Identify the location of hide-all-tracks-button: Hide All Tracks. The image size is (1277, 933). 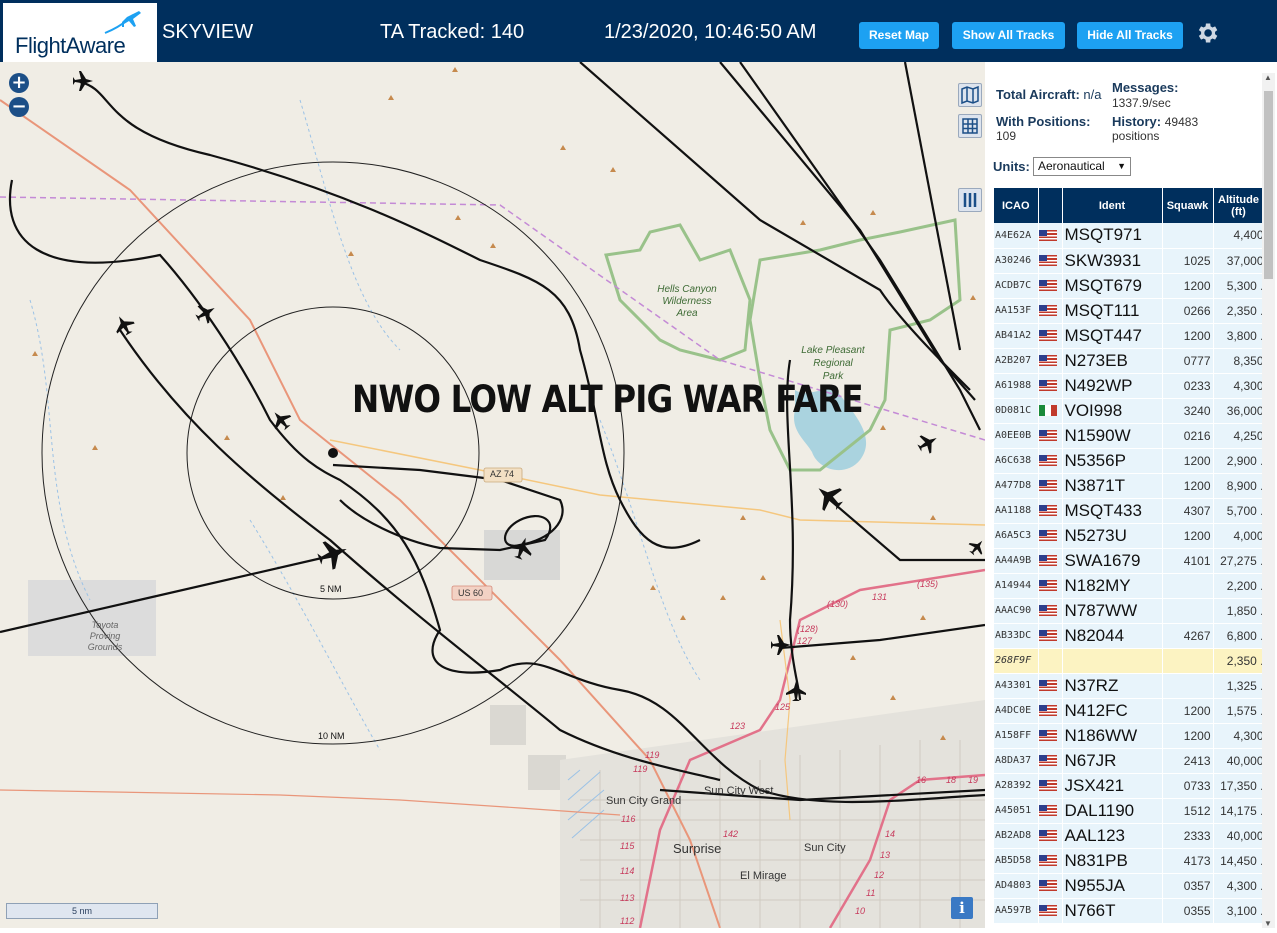
(1130, 35).